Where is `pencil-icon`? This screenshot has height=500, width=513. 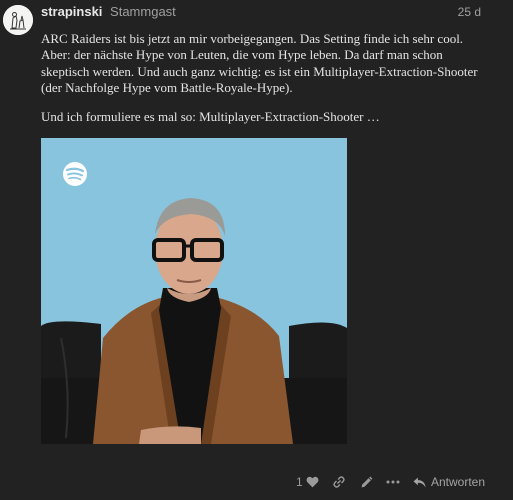 pencil-icon is located at coordinates (366, 481).